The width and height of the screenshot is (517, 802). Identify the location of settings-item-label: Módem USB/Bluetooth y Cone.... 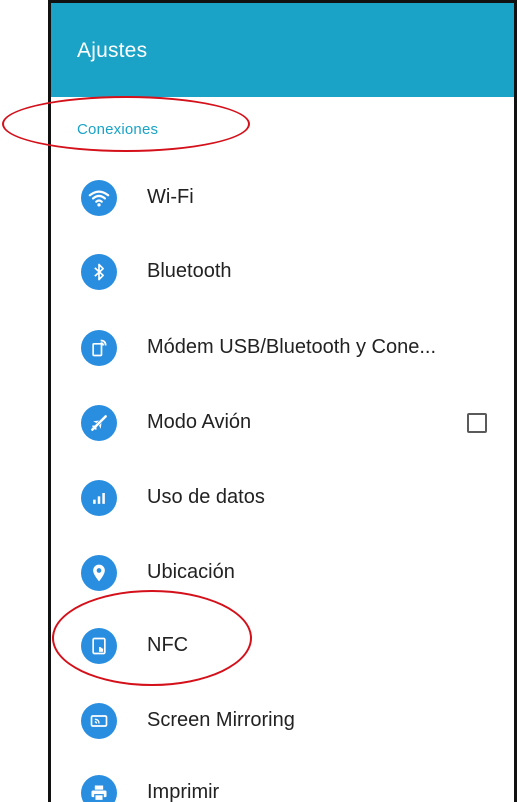
(292, 347).